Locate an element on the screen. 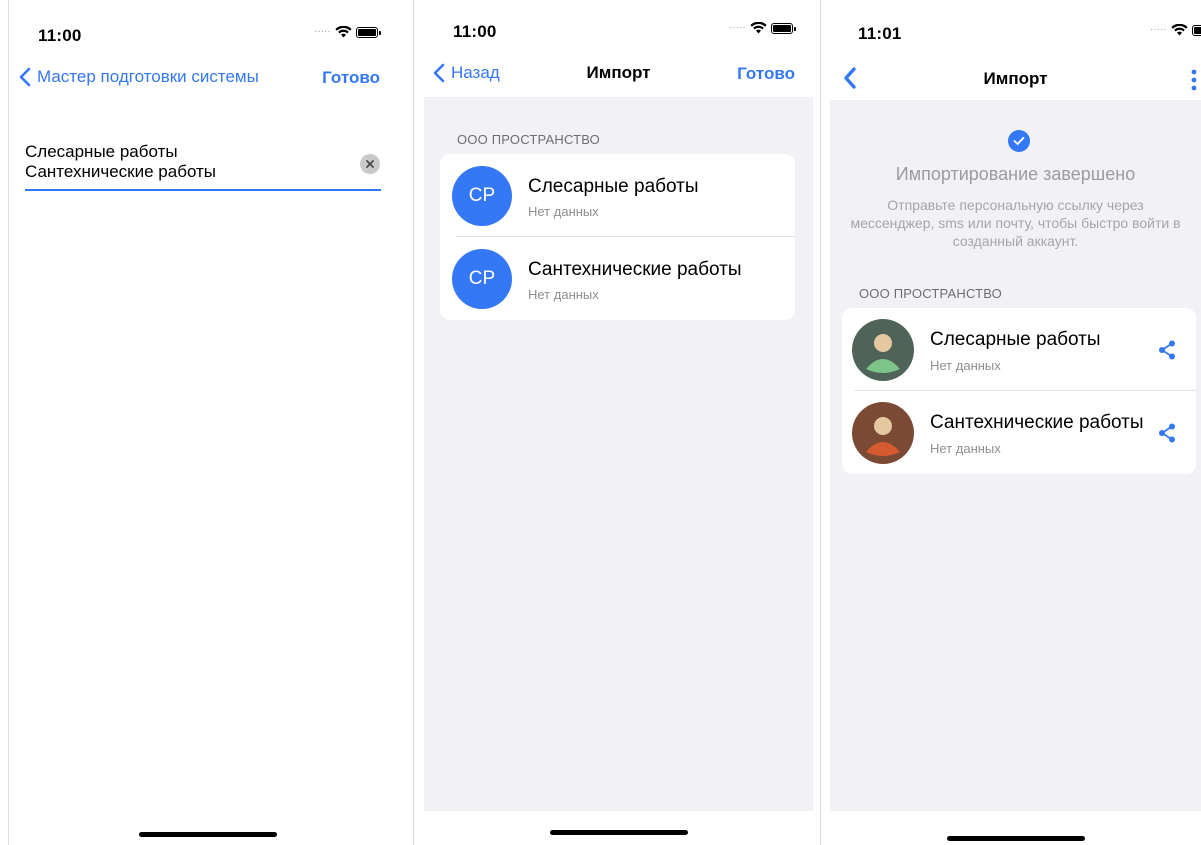  work-types-textarea: Слесарные работы Сантехнические работы is located at coordinates (203, 162).